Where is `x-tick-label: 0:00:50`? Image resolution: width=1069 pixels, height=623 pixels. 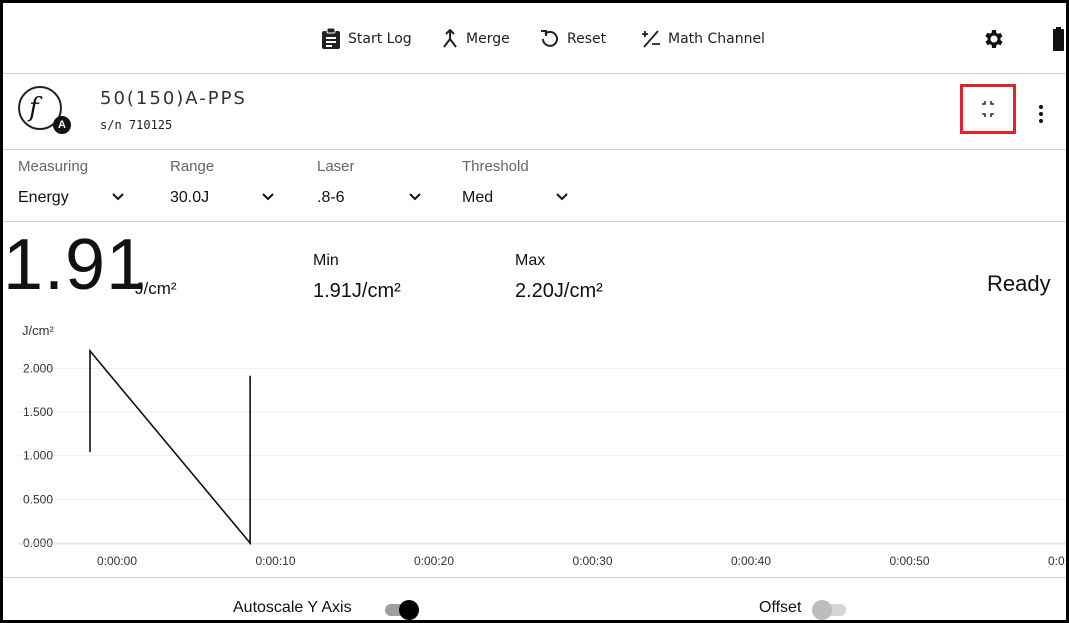
x-tick-label: 0:00:50 is located at coordinates (909, 561).